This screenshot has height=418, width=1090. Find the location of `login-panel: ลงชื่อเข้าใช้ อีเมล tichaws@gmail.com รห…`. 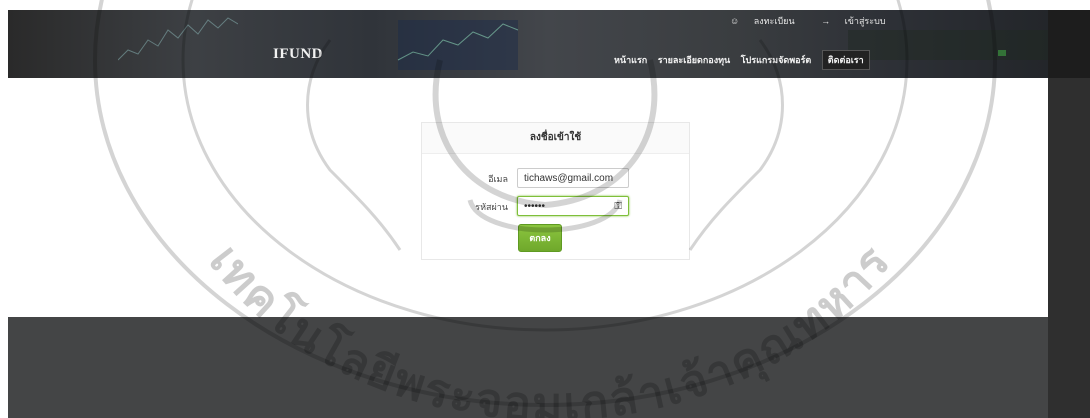

login-panel: ลงชื่อเข้าใช้ อีเมล tichaws@gmail.com รห… is located at coordinates (555, 191).